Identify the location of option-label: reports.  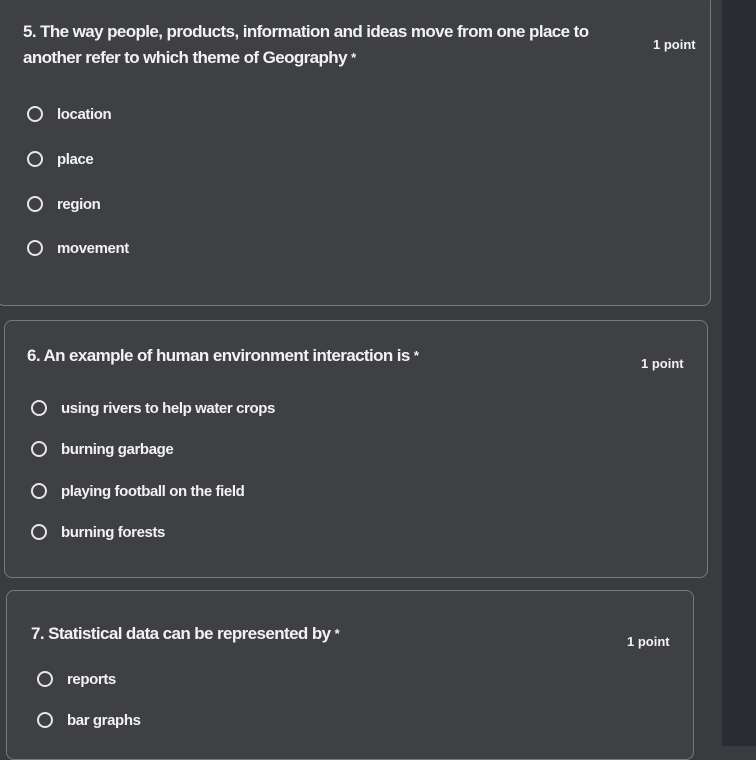
(91, 679).